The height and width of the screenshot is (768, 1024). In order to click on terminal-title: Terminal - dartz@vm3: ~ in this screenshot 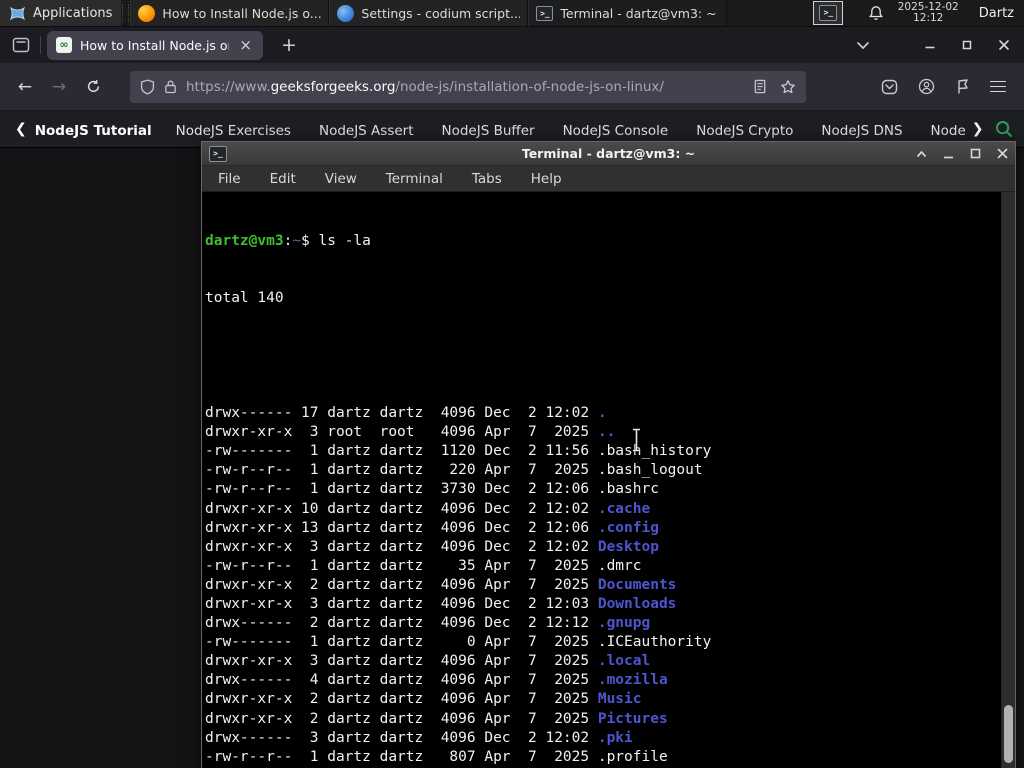, I will do `click(608, 153)`.